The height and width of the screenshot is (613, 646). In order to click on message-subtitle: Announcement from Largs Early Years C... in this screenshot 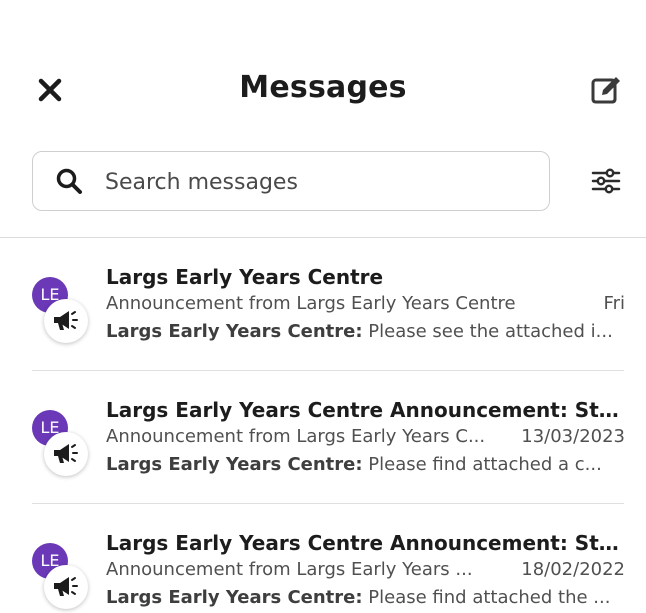, I will do `click(296, 436)`.